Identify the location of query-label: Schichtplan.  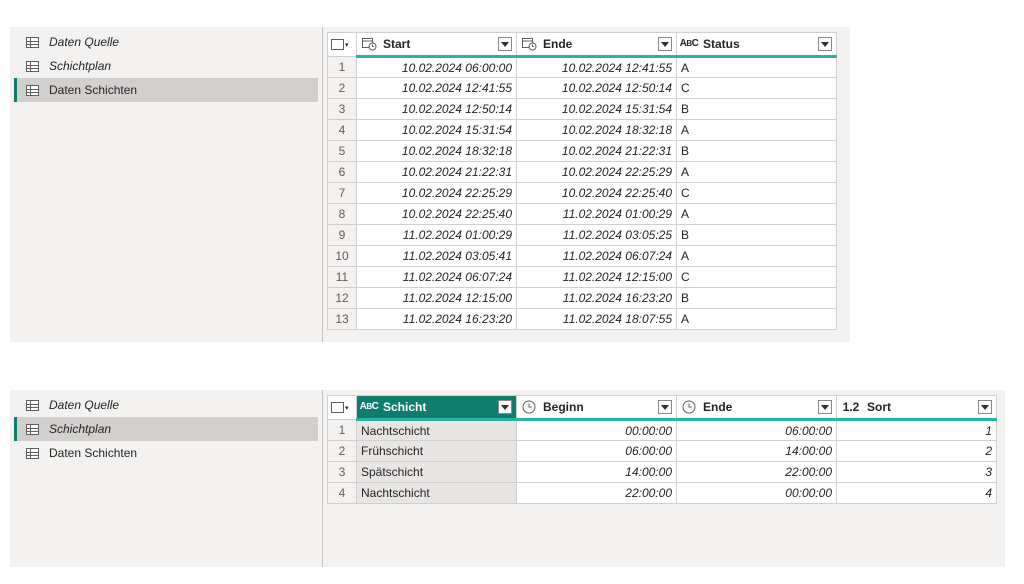
(80, 66).